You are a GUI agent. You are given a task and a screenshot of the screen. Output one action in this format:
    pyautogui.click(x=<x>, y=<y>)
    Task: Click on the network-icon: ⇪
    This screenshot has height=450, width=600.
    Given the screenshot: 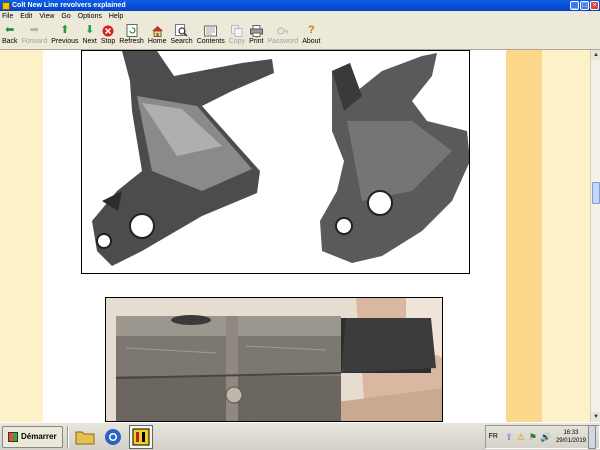 What is the action you would take?
    pyautogui.click(x=509, y=437)
    